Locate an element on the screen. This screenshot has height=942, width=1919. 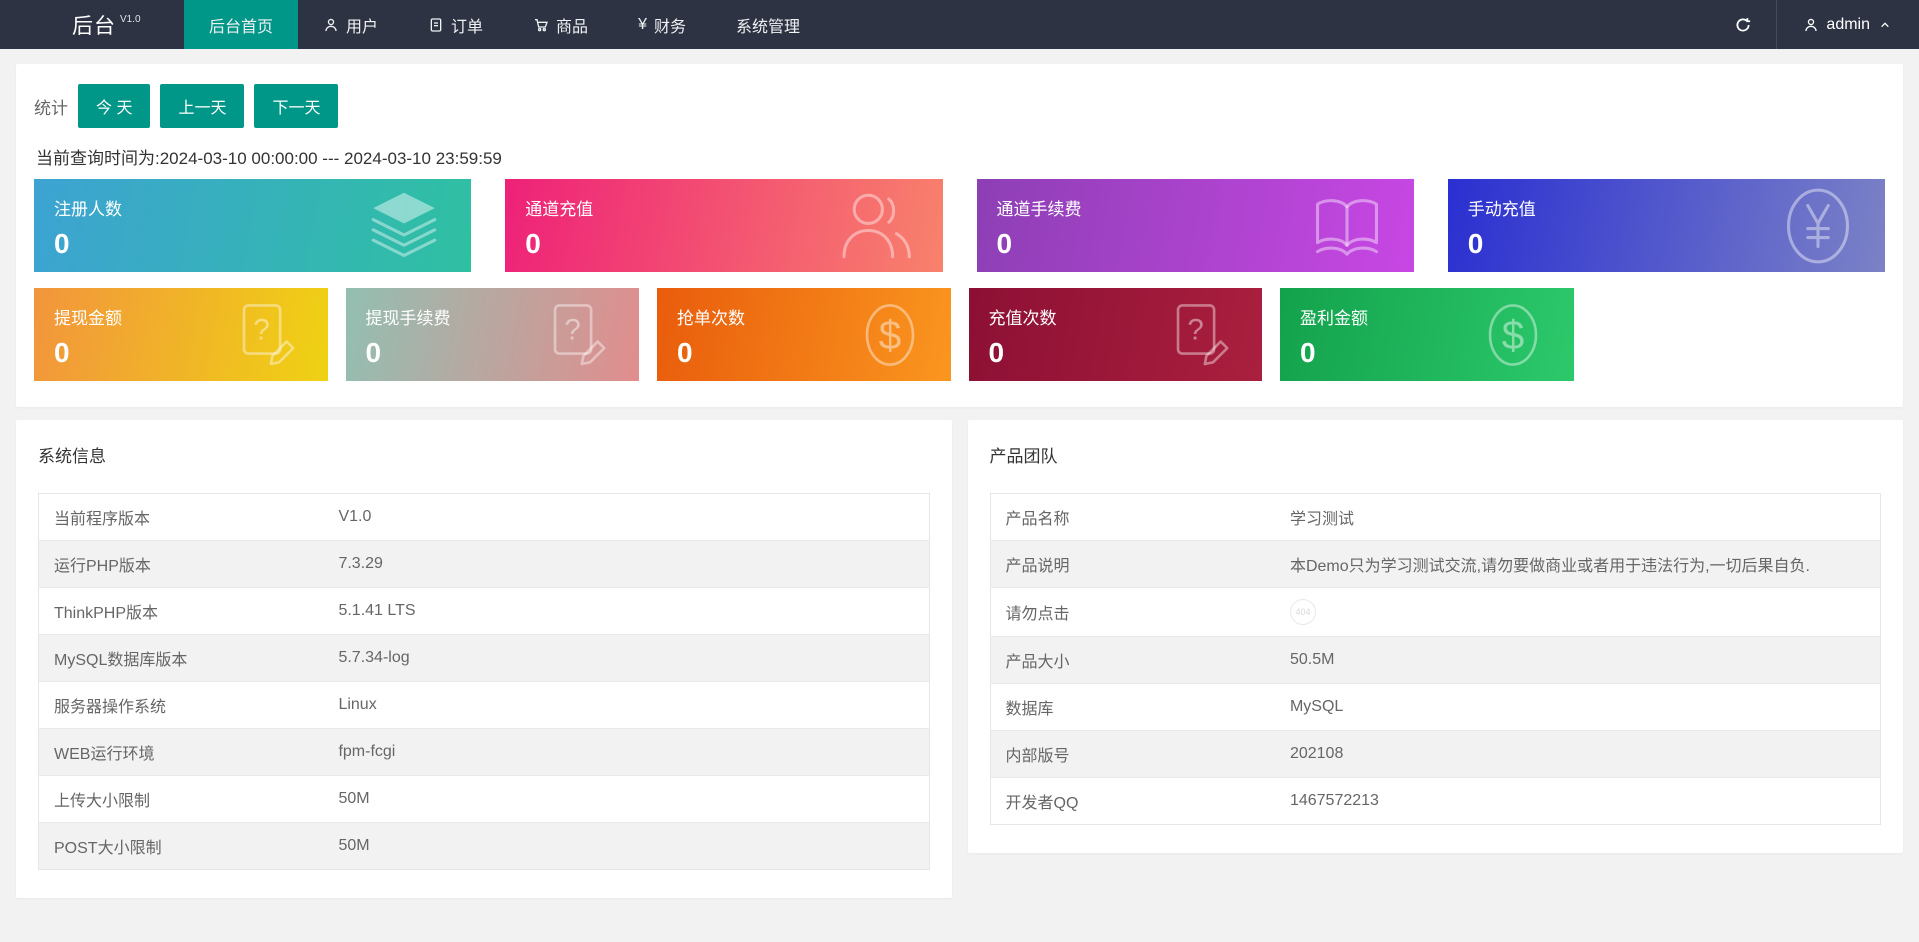
table-row: 产品名称 学习测试 is located at coordinates (1435, 517).